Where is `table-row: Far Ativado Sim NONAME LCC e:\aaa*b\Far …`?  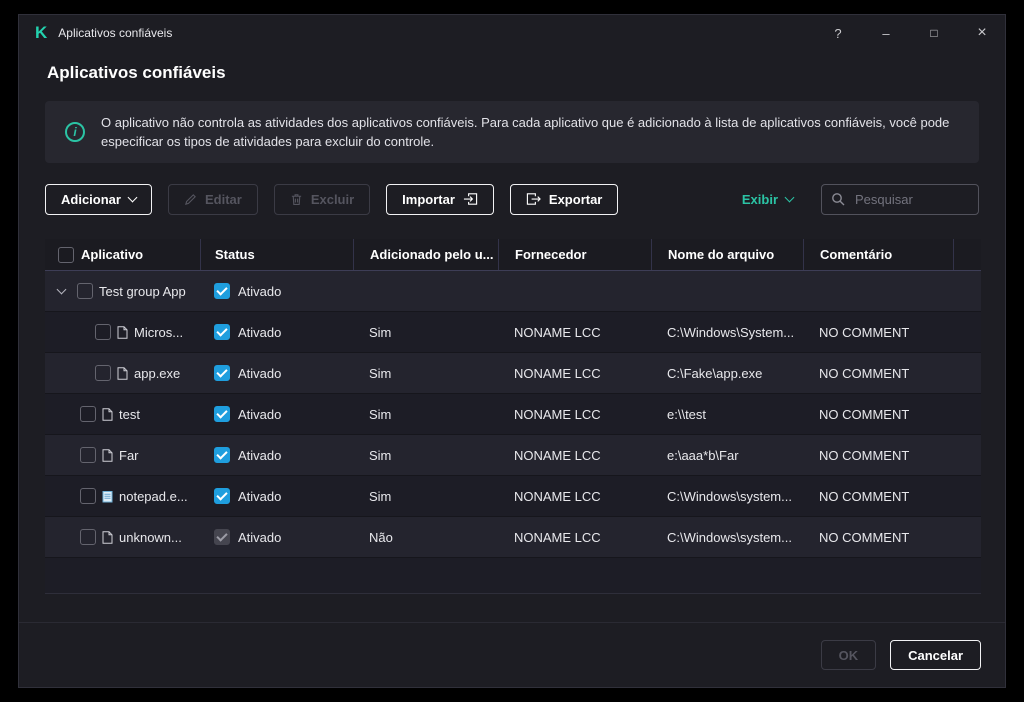 table-row: Far Ativado Sim NONAME LCC e:\aaa*b\Far … is located at coordinates (513, 455).